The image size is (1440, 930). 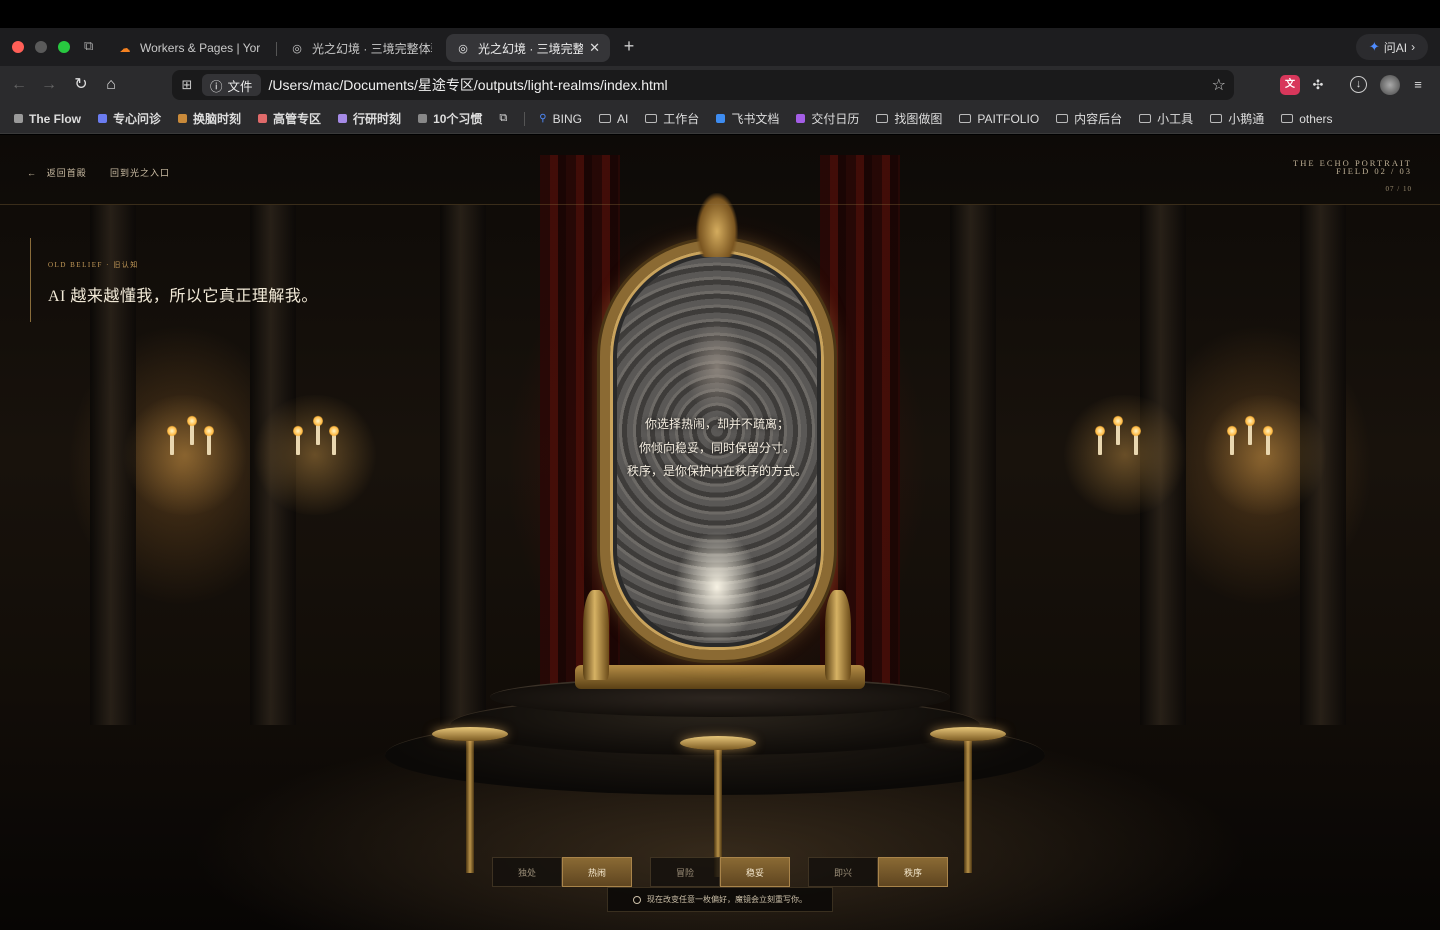 I want to click on return-to-portal-link: 回到光之入口, so click(x=140, y=172).